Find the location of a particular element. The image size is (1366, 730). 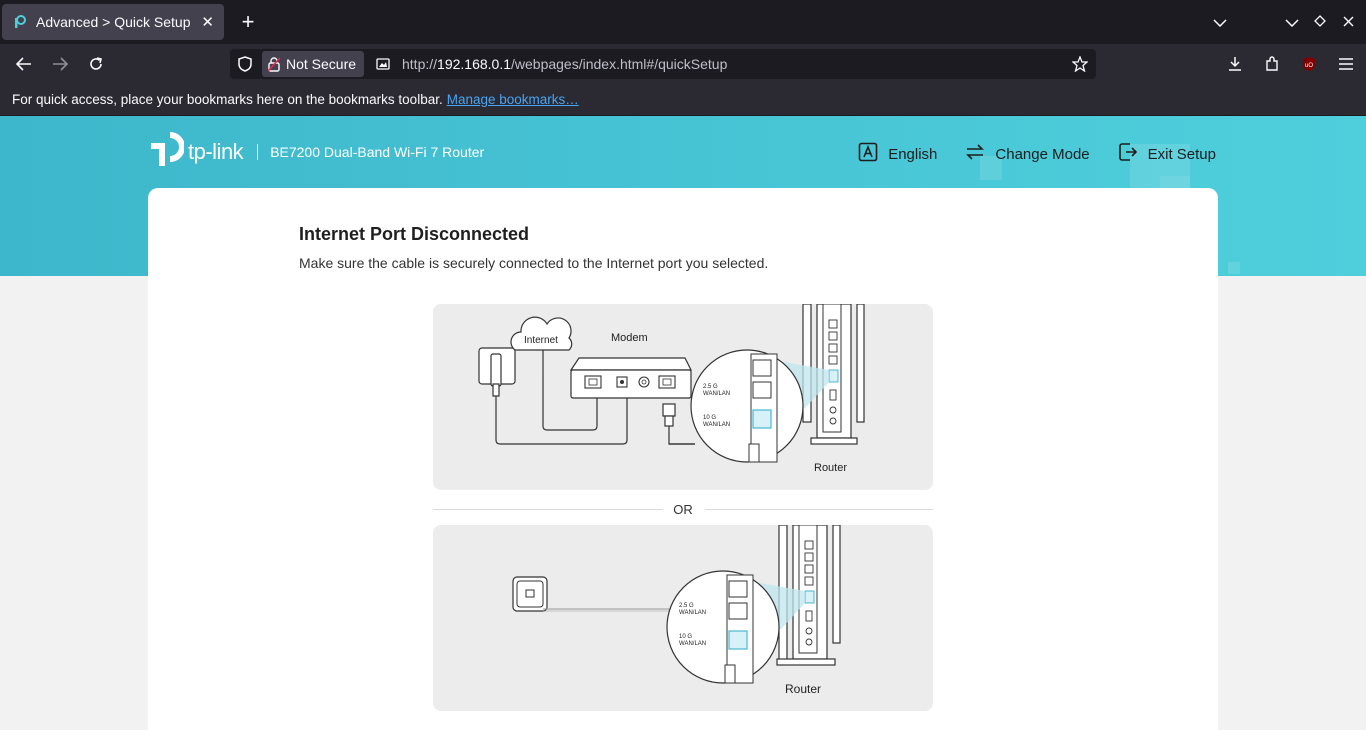

unlocked-padlock-icon is located at coordinates (274, 64).